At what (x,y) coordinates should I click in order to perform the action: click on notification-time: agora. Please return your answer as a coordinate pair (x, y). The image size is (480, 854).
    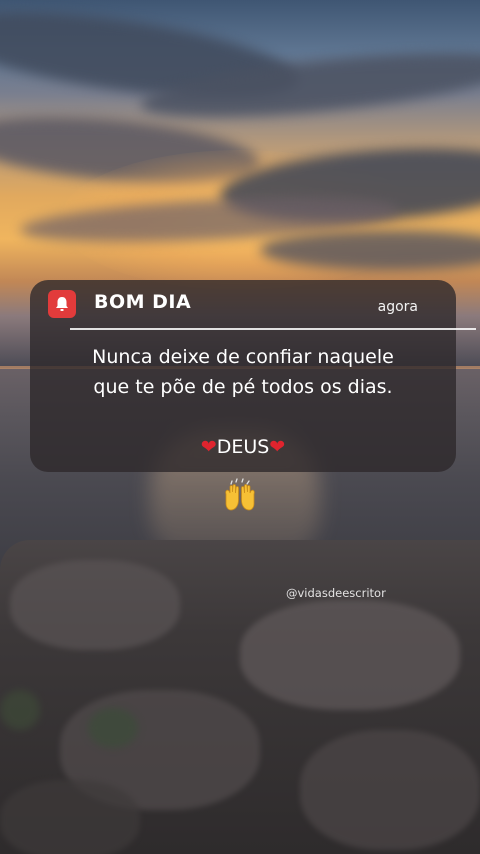
    Looking at the image, I should click on (397, 307).